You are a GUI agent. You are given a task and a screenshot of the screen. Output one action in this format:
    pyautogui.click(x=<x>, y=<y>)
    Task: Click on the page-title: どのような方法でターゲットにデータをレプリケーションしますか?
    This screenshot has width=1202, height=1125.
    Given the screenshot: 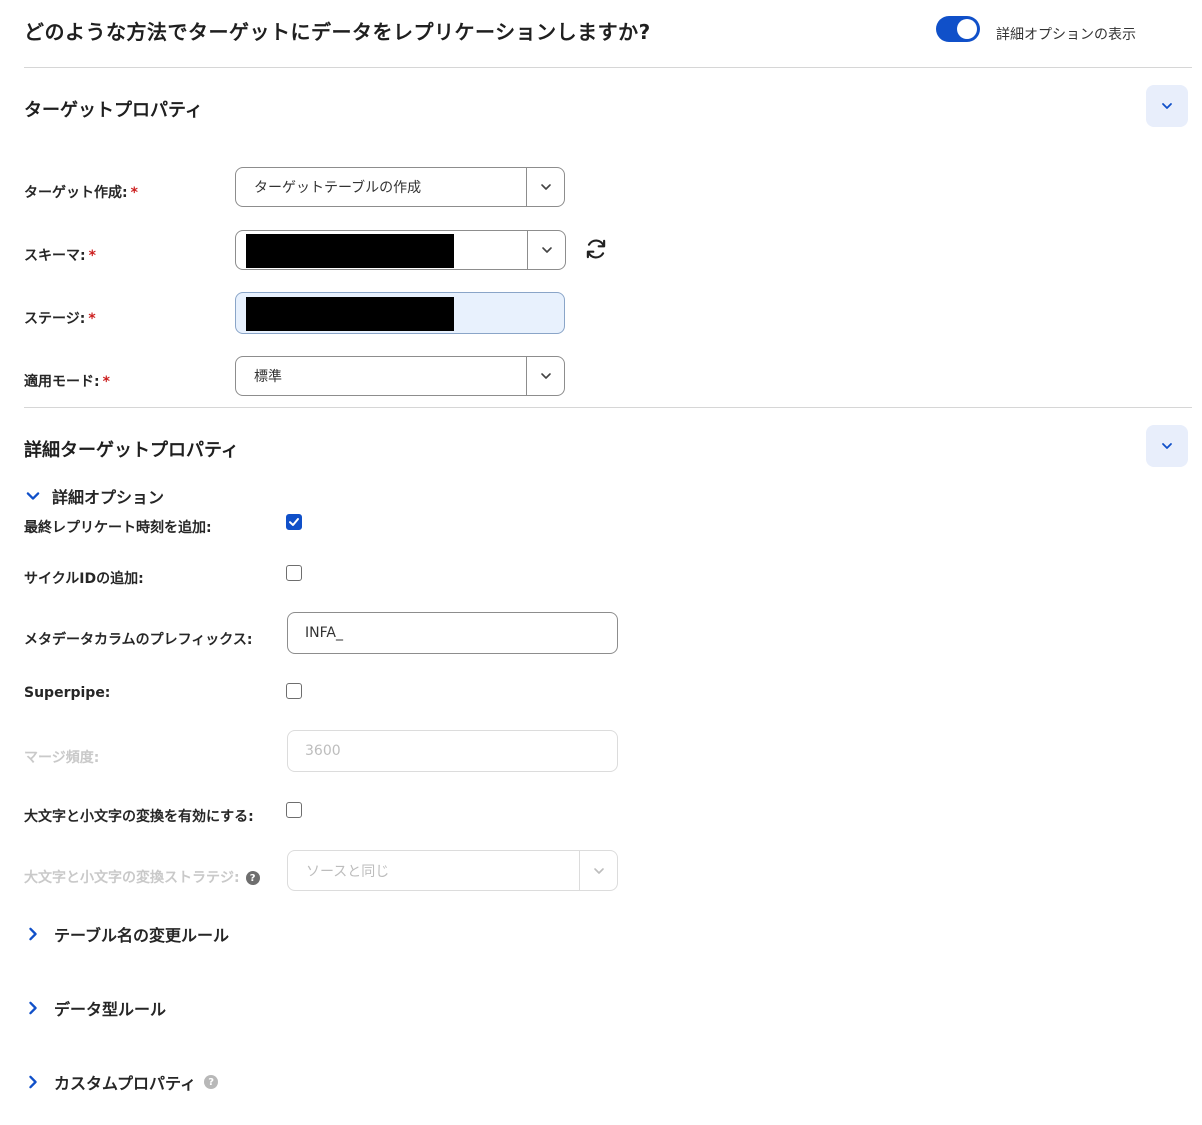 What is the action you would take?
    pyautogui.click(x=337, y=32)
    